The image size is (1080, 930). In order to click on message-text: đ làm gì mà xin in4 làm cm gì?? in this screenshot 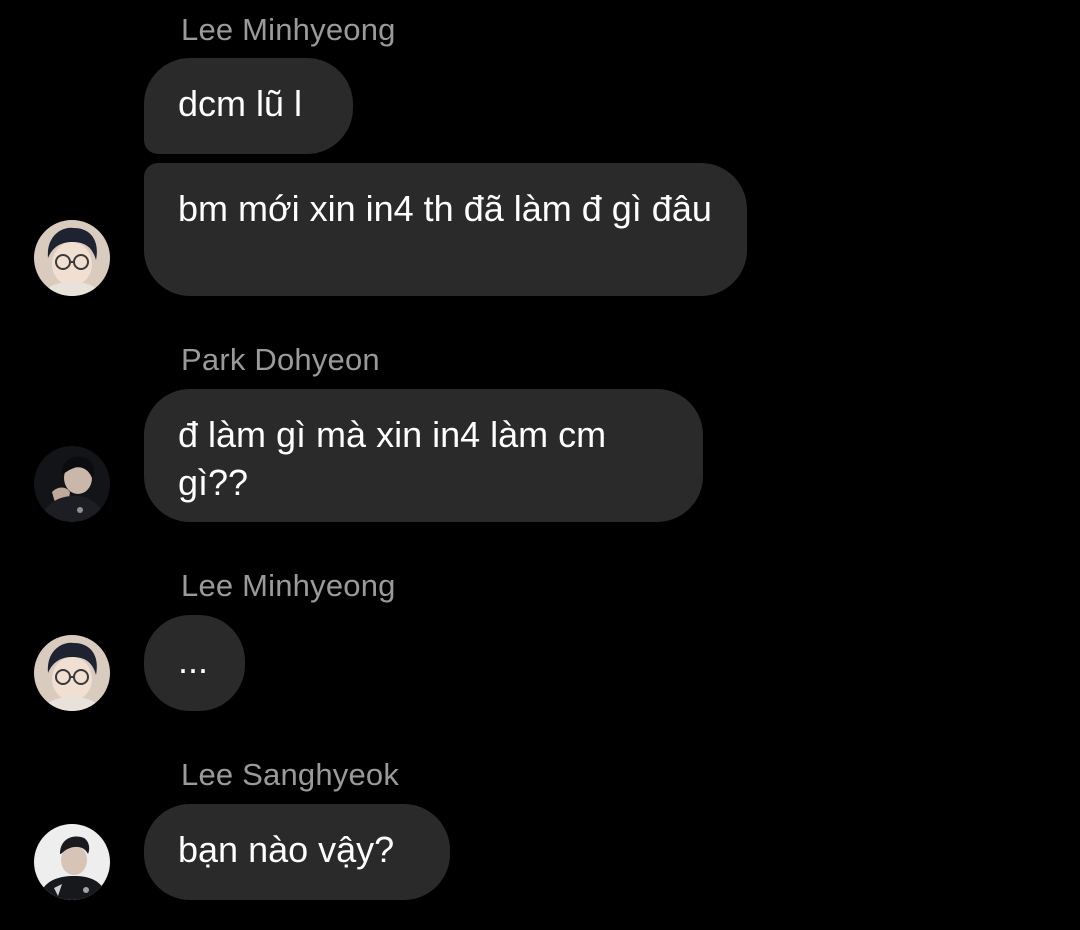, I will do `click(392, 458)`.